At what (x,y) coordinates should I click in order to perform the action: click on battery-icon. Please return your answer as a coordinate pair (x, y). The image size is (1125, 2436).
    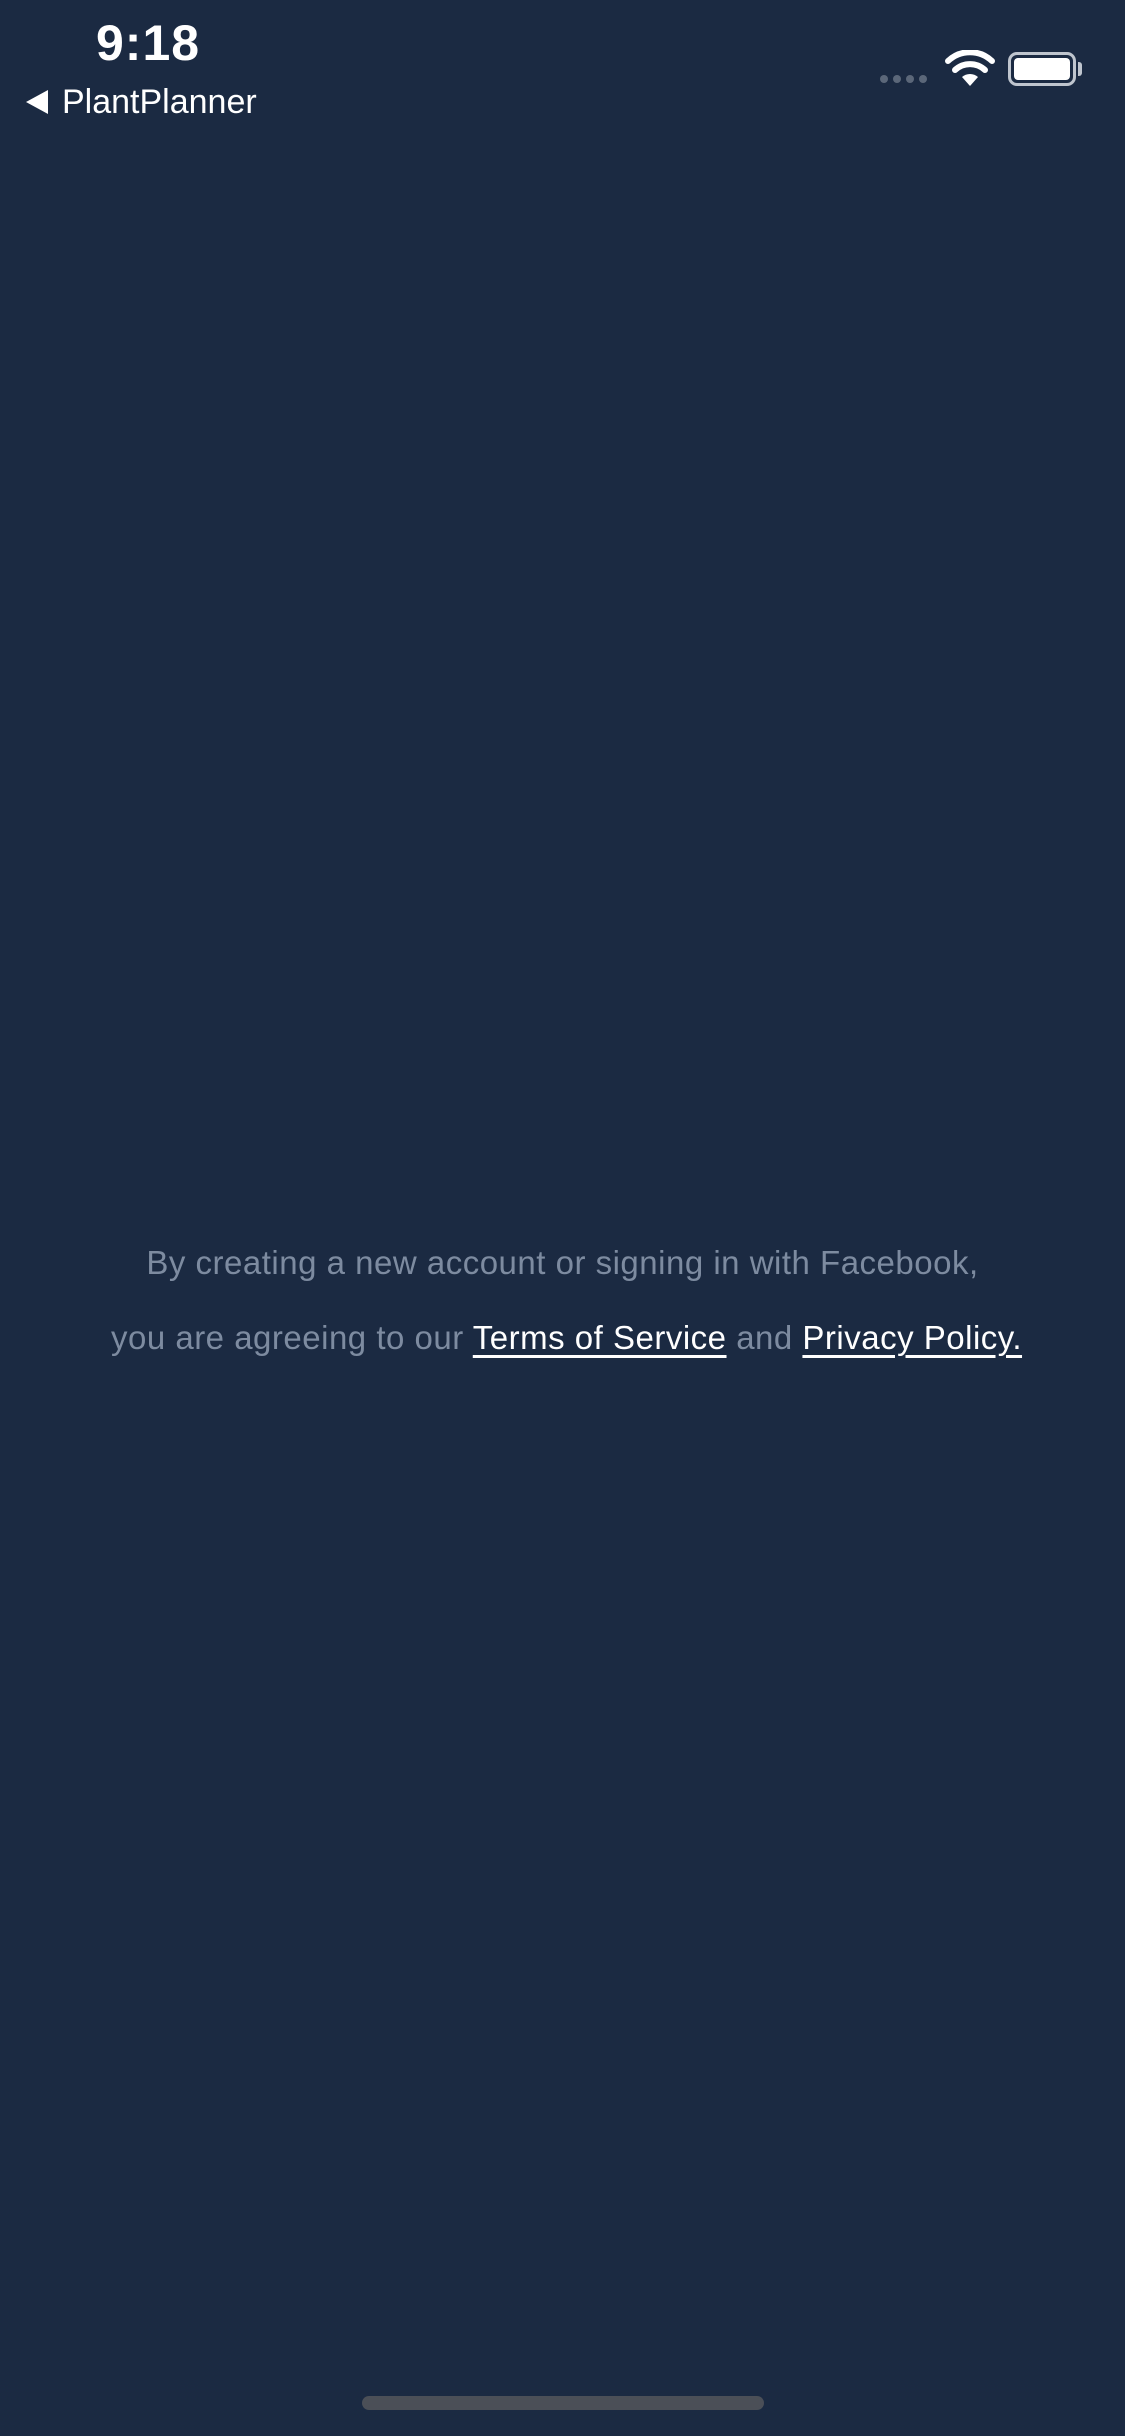
    Looking at the image, I should click on (1042, 69).